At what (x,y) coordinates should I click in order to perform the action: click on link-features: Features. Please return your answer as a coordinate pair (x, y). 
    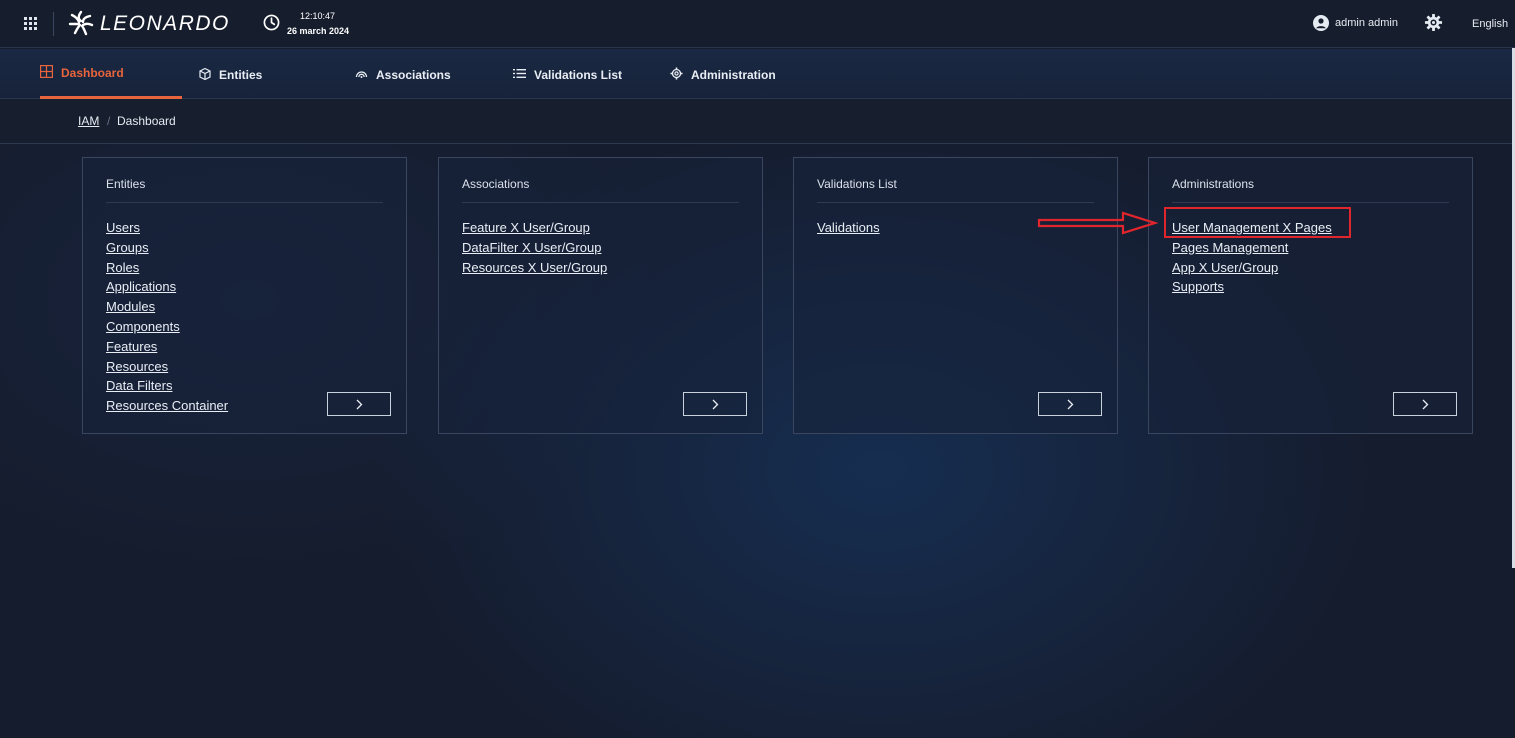
    Looking at the image, I should click on (167, 347).